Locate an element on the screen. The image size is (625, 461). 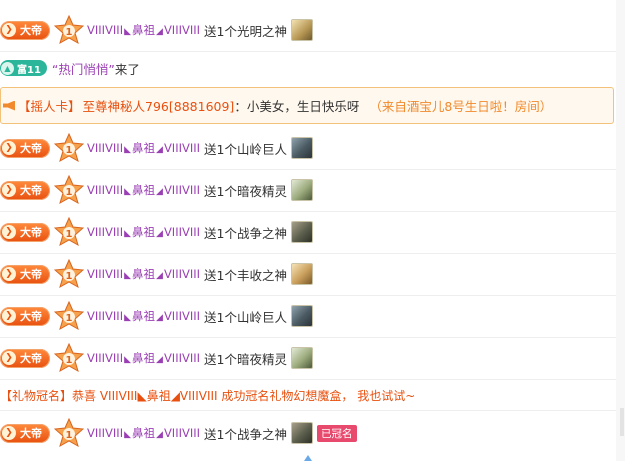
gift-message: ❯ 大帝 1 VIIIVIII◣鼻祖◢VIIIVIII 送1个光明之神 is located at coordinates (308, 30).